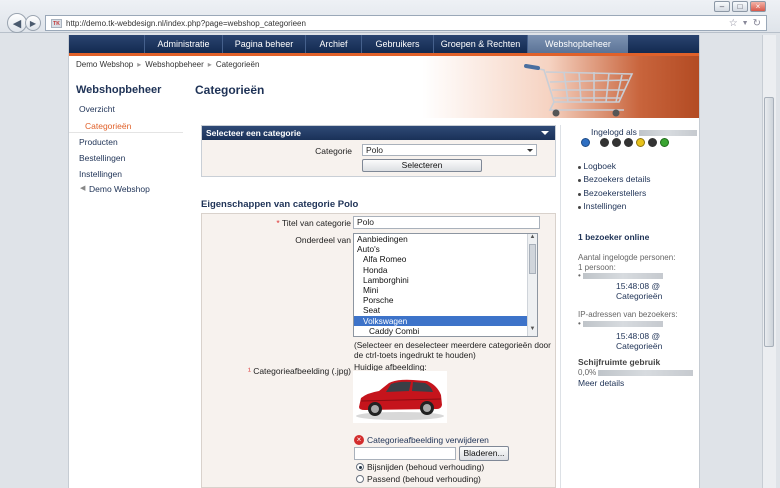 This screenshot has width=780, height=488. What do you see at coordinates (545, 133) in the screenshot?
I see `collapse-icon` at bounding box center [545, 133].